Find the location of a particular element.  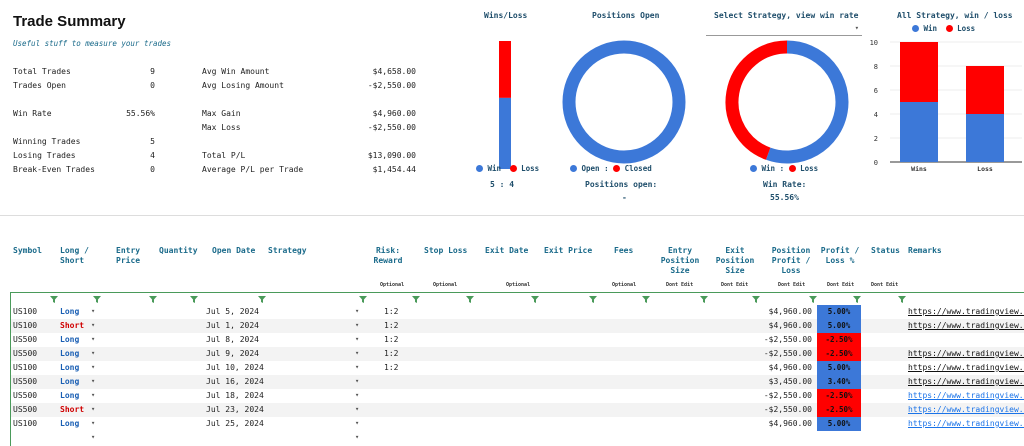

open-date-cell: Jul 16, 2024 is located at coordinates (235, 381).